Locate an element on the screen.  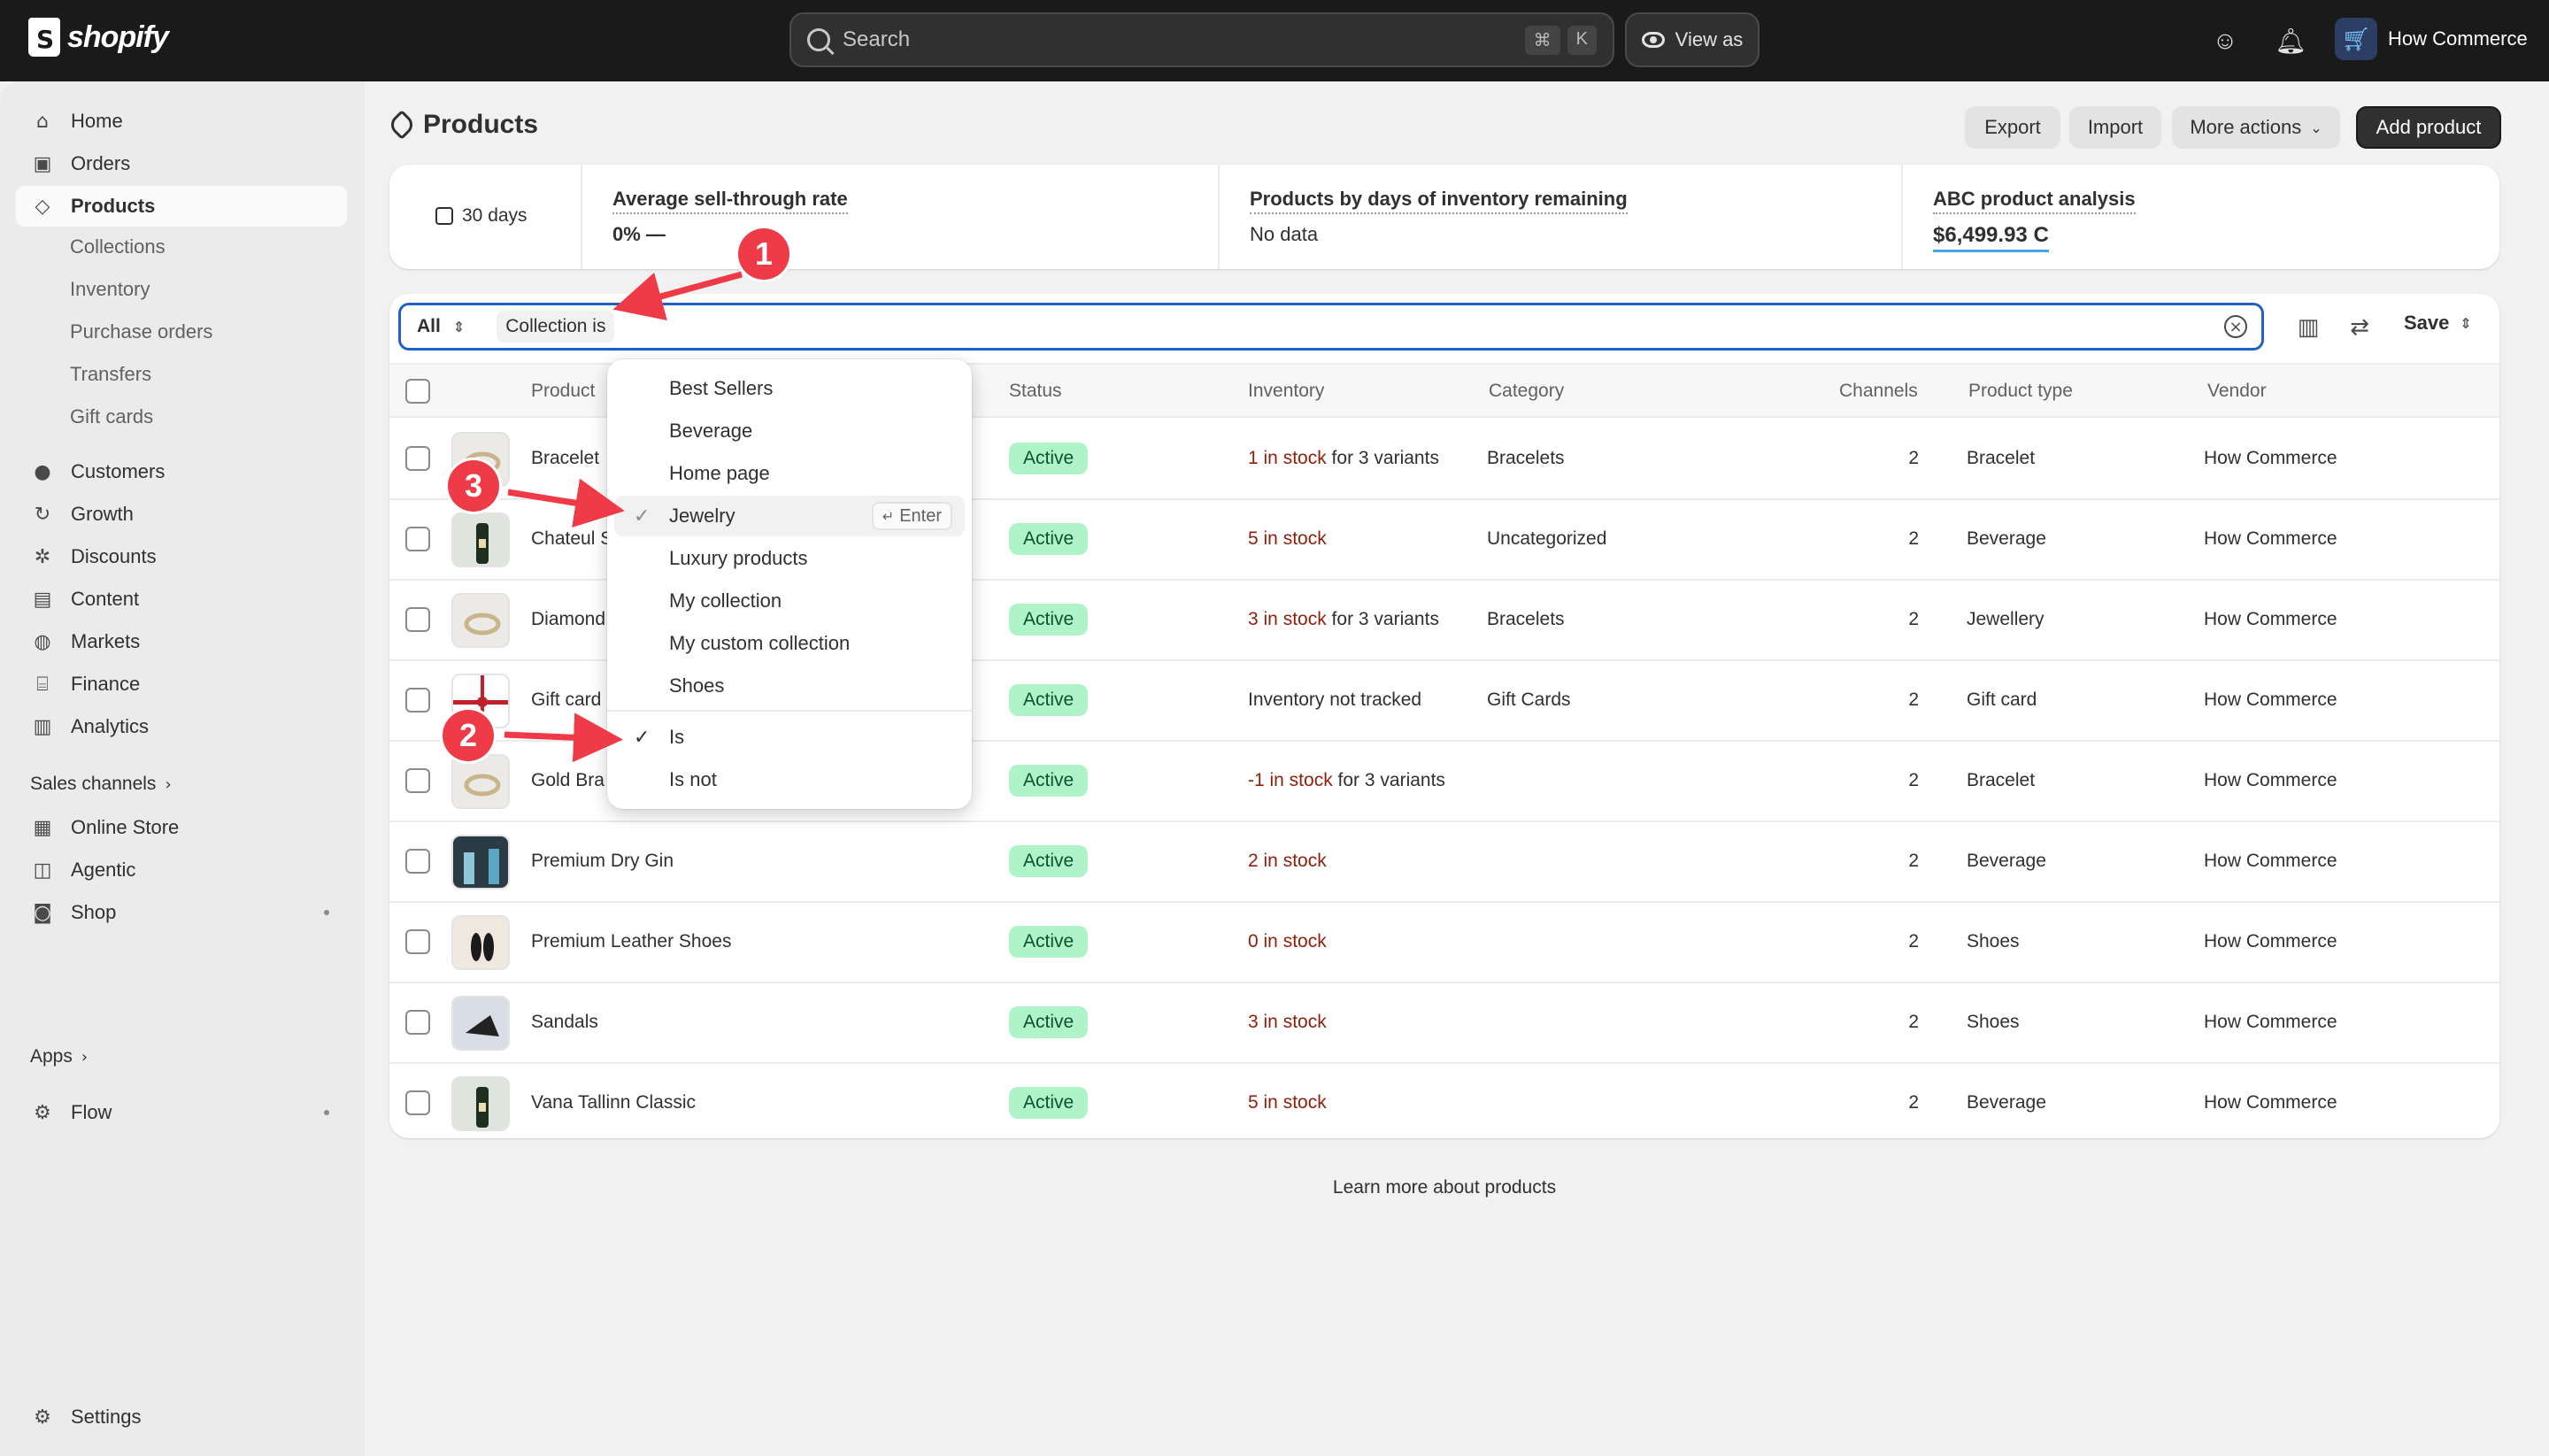
column-header-product: Product is located at coordinates (563, 391).